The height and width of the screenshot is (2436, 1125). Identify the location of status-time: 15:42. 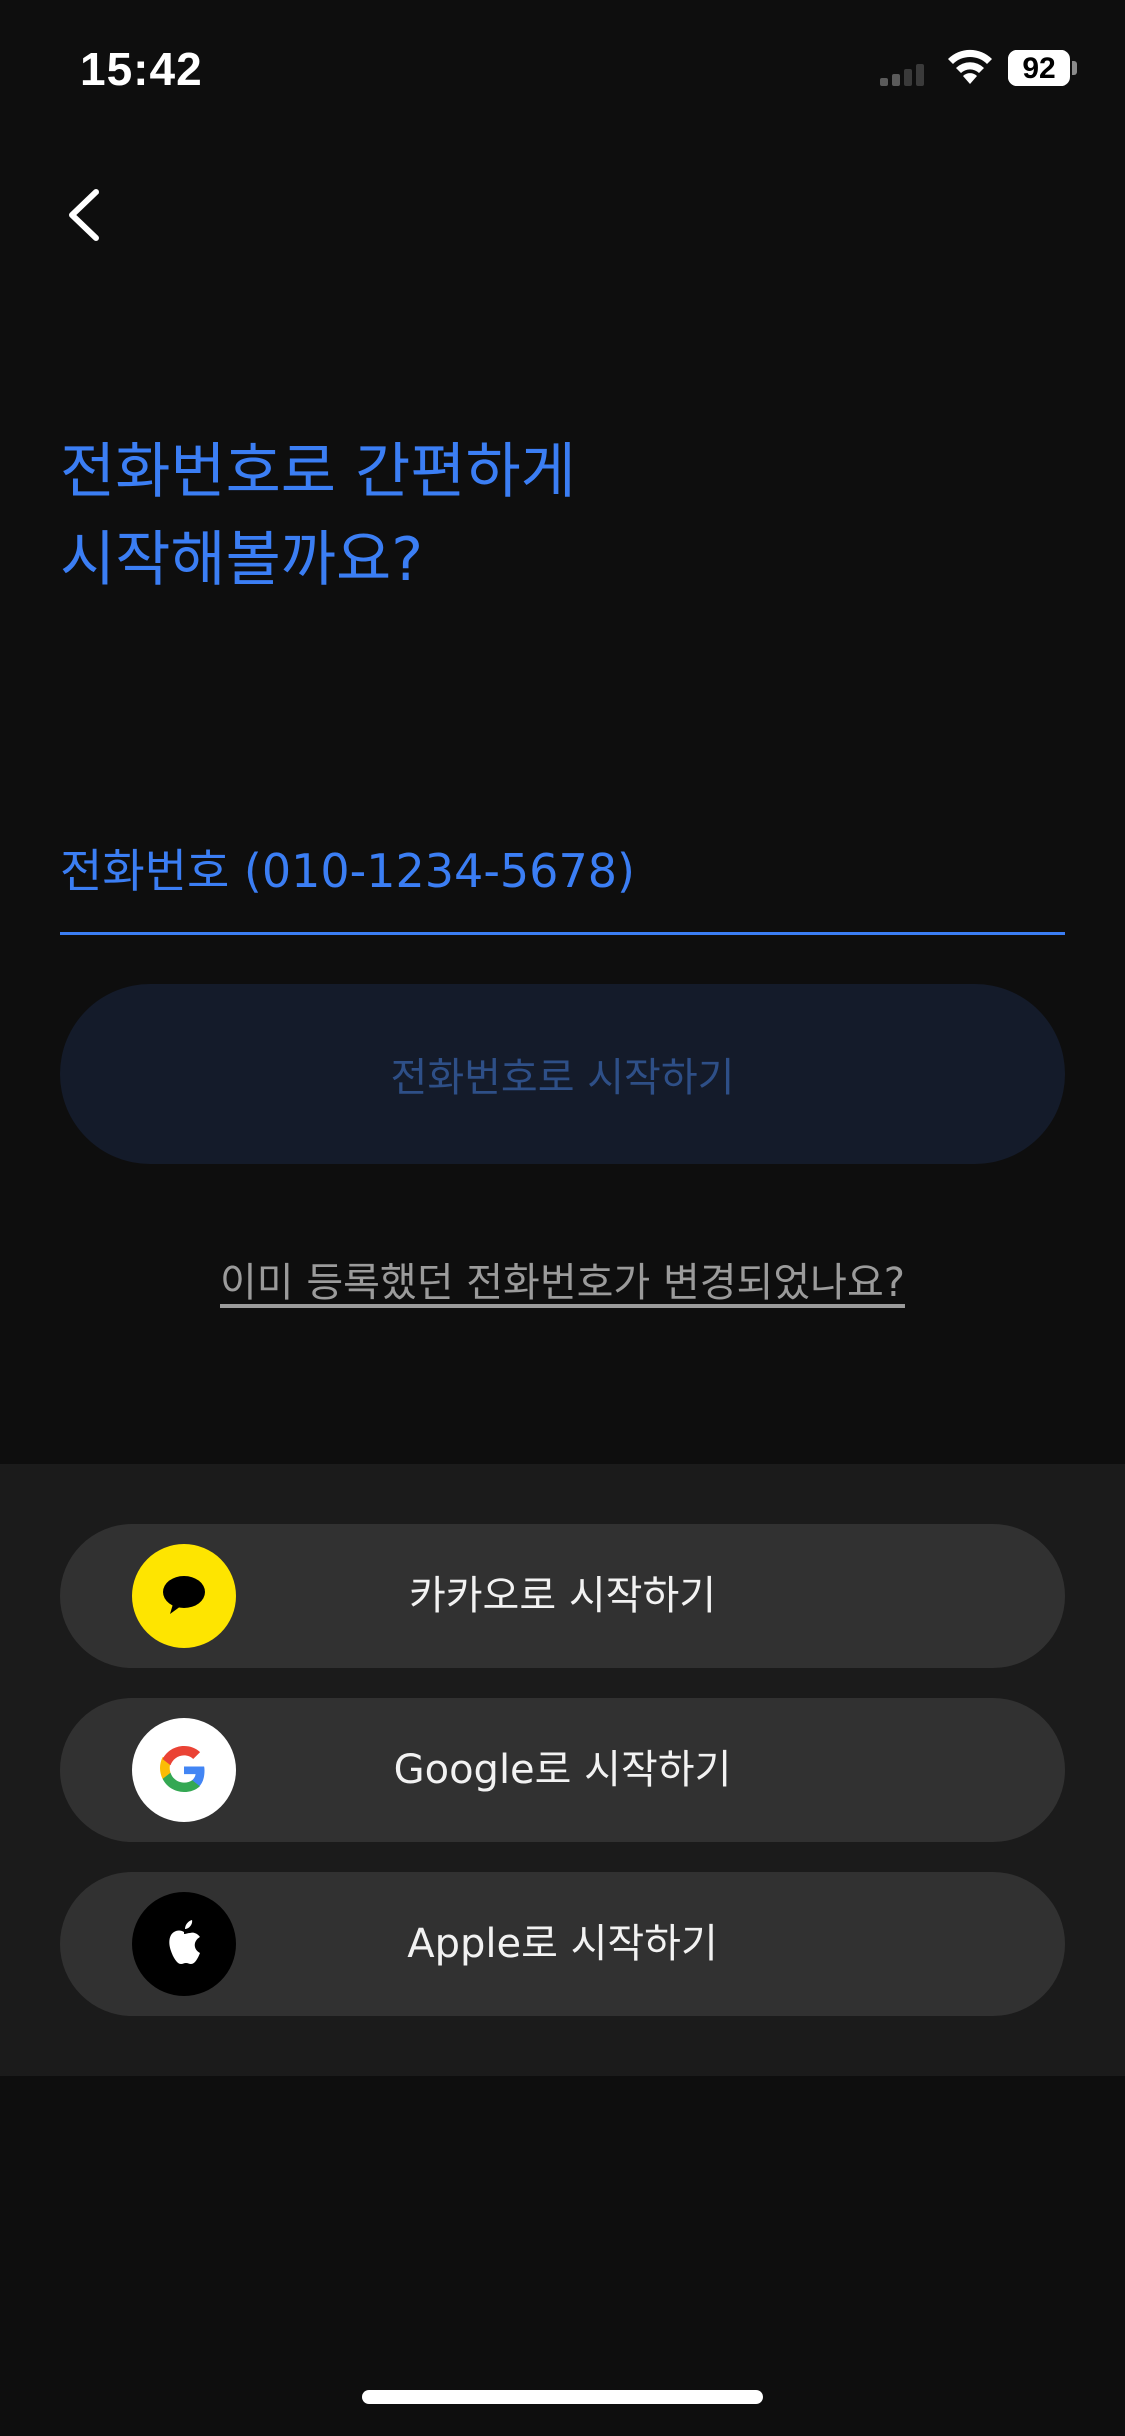
(141, 69).